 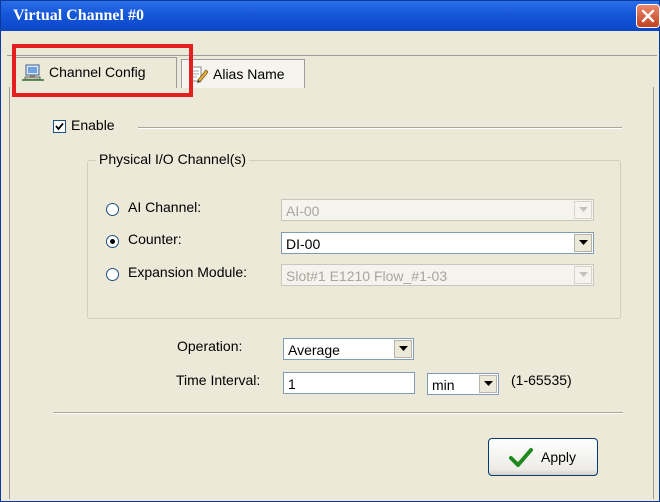 What do you see at coordinates (463, 384) in the screenshot?
I see `time-unit-select: min` at bounding box center [463, 384].